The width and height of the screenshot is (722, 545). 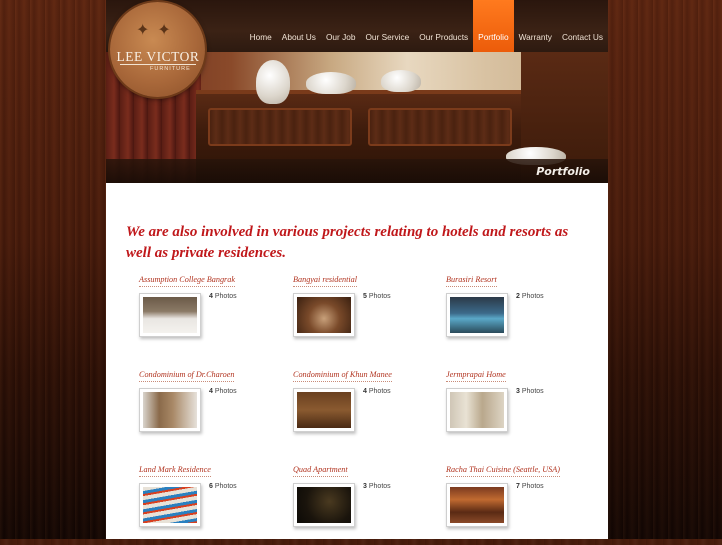 I want to click on brand-tagline: FURNITURE, so click(x=170, y=69).